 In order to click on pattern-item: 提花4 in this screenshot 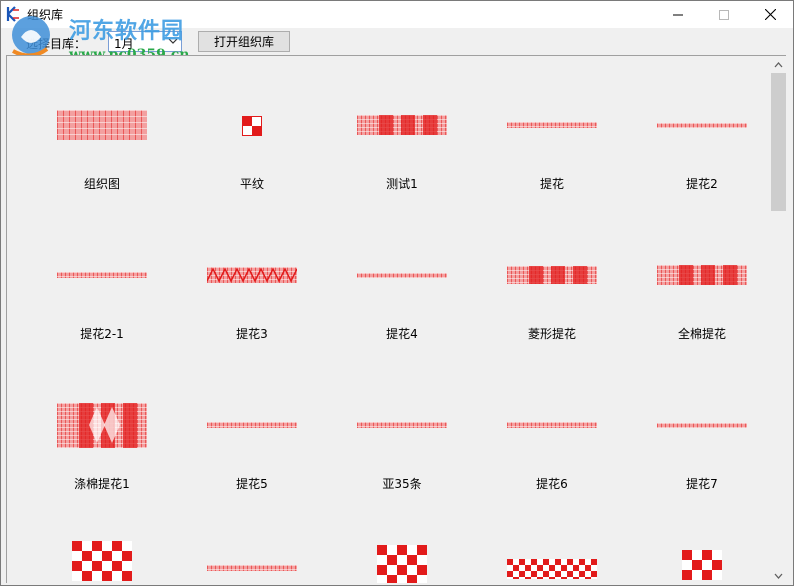, I will do `click(402, 287)`.